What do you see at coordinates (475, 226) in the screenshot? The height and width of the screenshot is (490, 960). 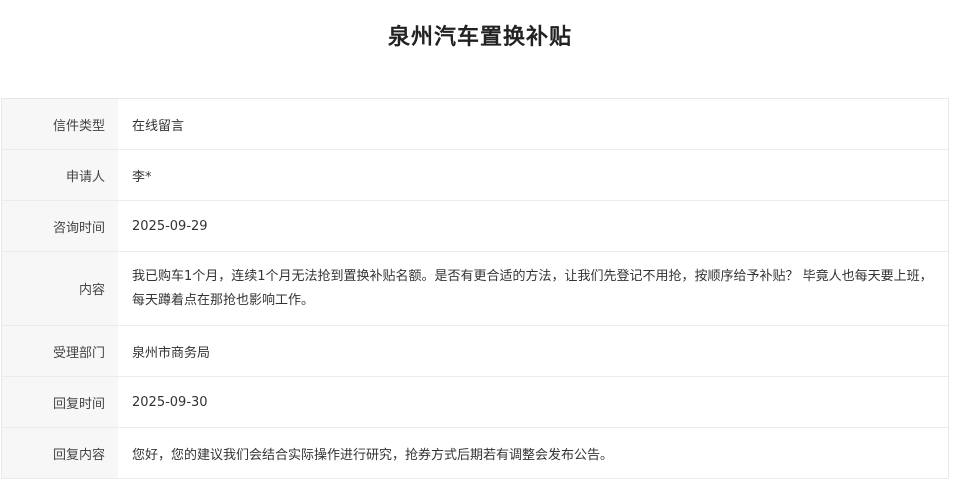 I see `row-inquiry-time: 咨询时间 2025-09-29` at bounding box center [475, 226].